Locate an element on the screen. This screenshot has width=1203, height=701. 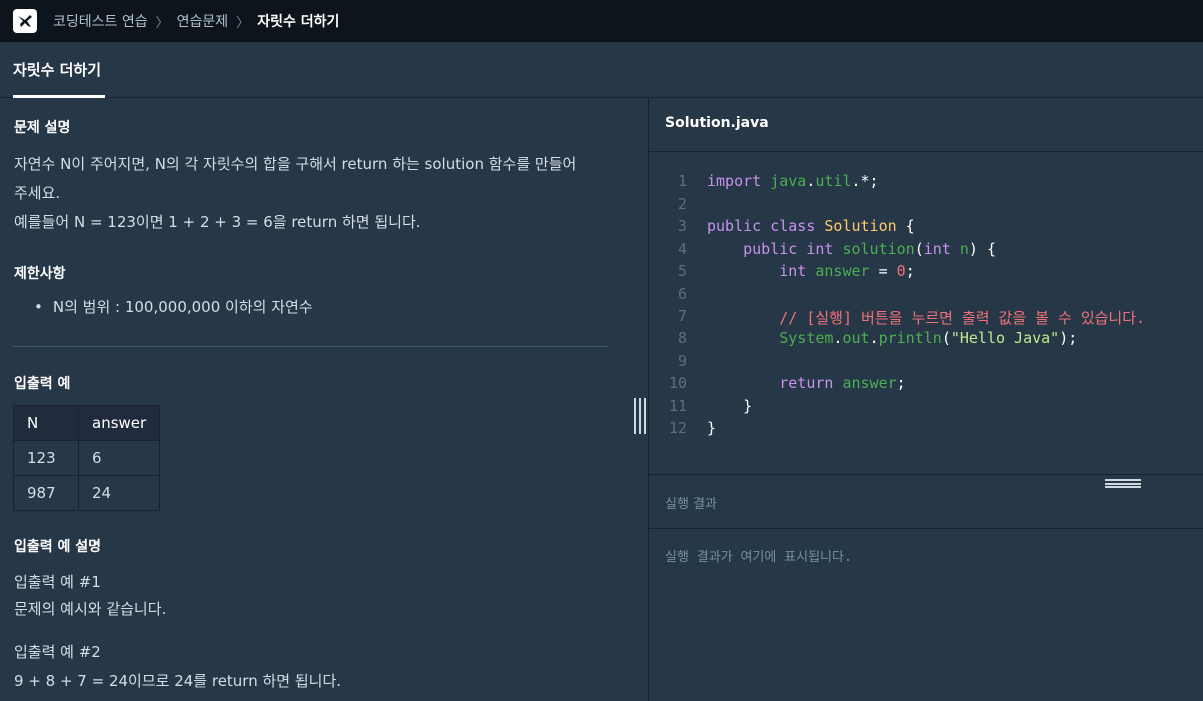
code-line: import java.util.*; is located at coordinates (793, 181).